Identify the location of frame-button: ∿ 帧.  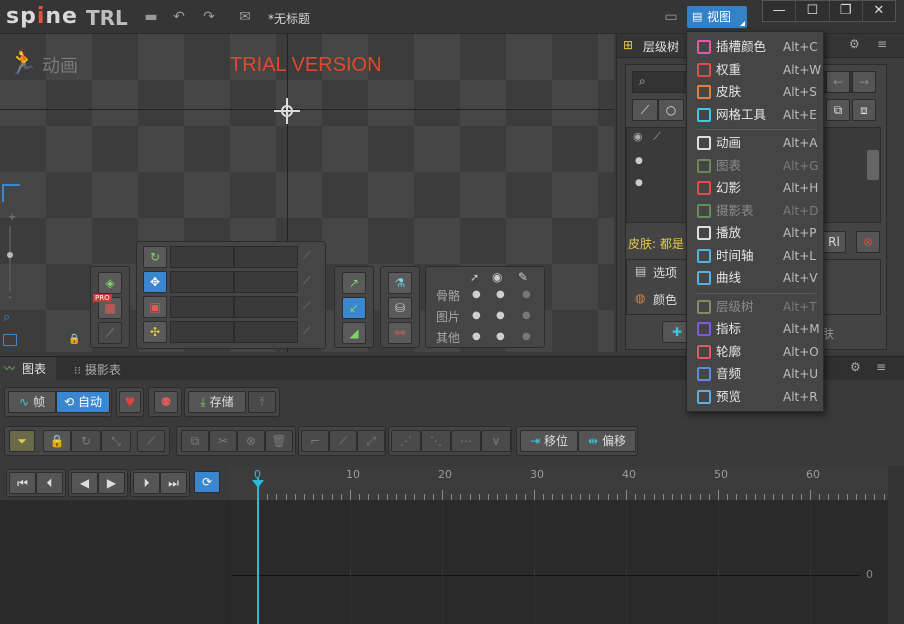
(32, 402).